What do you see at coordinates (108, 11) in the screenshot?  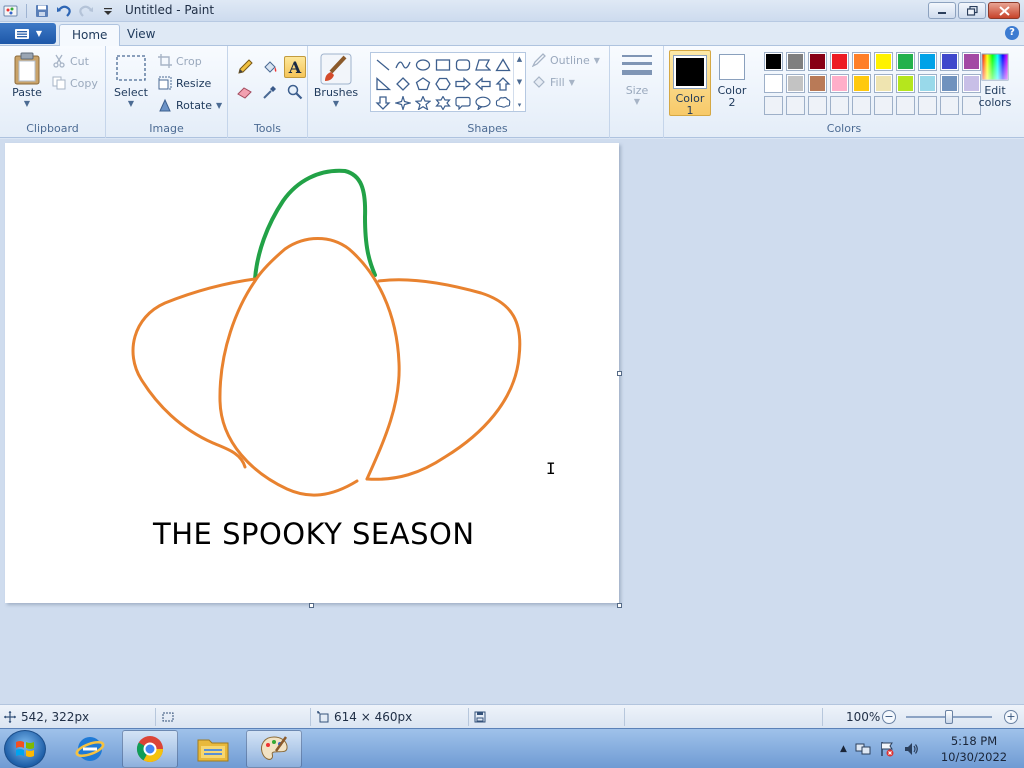 I see `customize-qat-icon` at bounding box center [108, 11].